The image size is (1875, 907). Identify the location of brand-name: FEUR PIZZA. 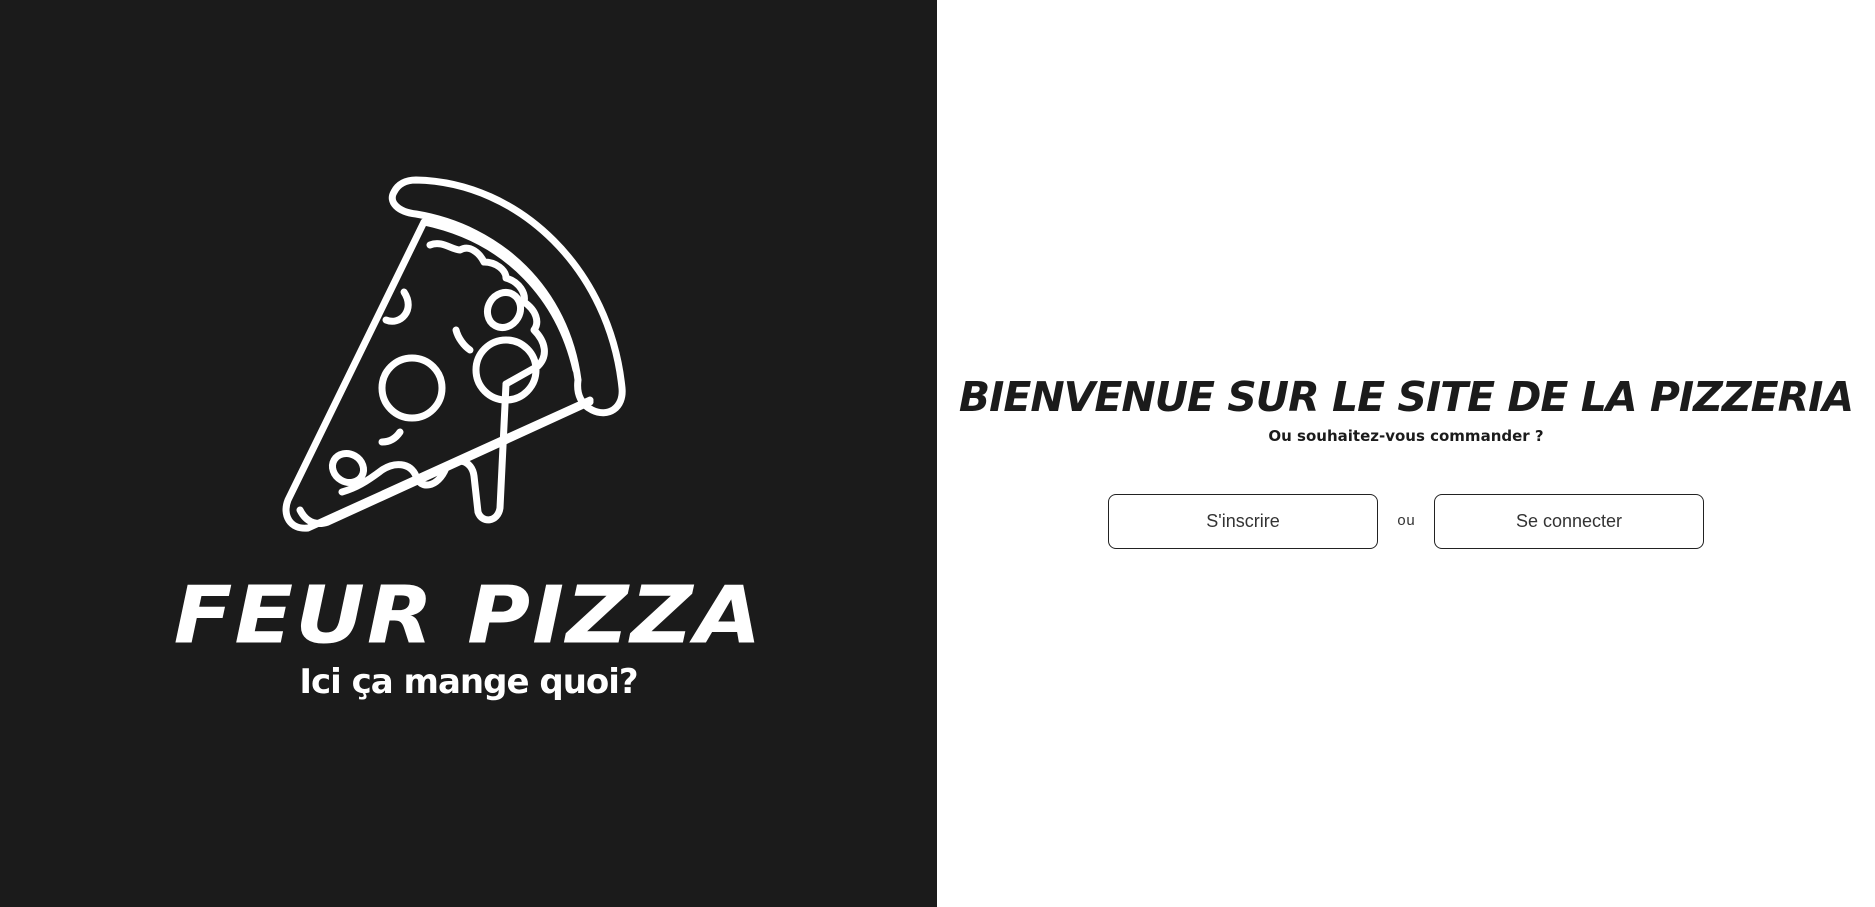
(468, 616).